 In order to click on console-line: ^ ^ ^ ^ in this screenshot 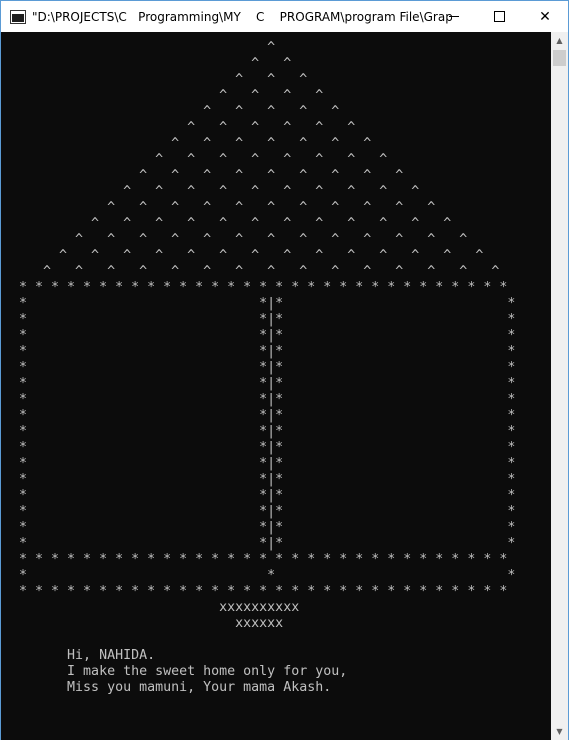, I will do `click(163, 95)`.